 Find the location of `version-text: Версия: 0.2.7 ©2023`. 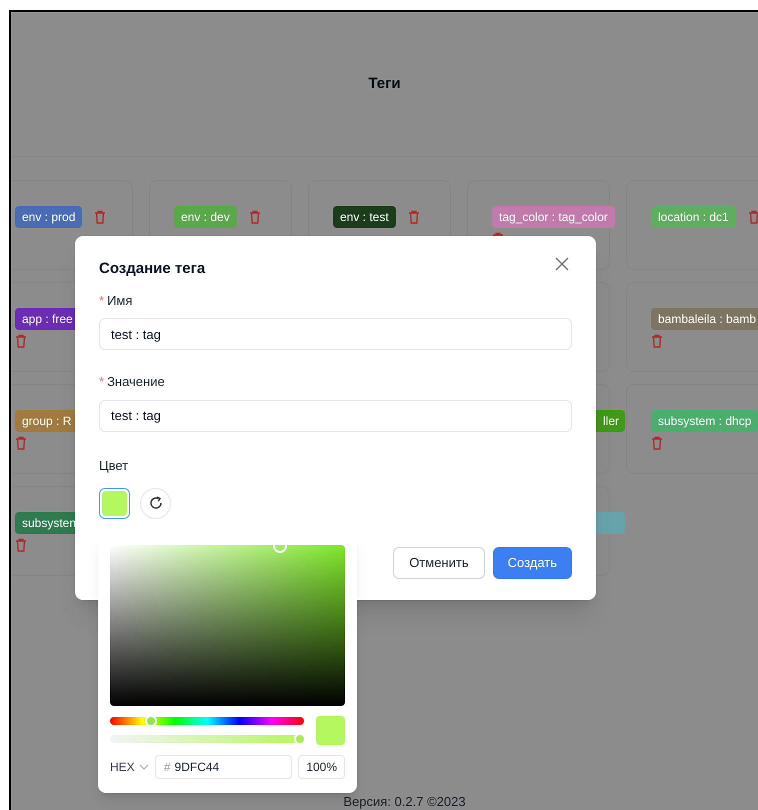

version-text: Версия: 0.2.7 ©2023 is located at coordinates (404, 801).